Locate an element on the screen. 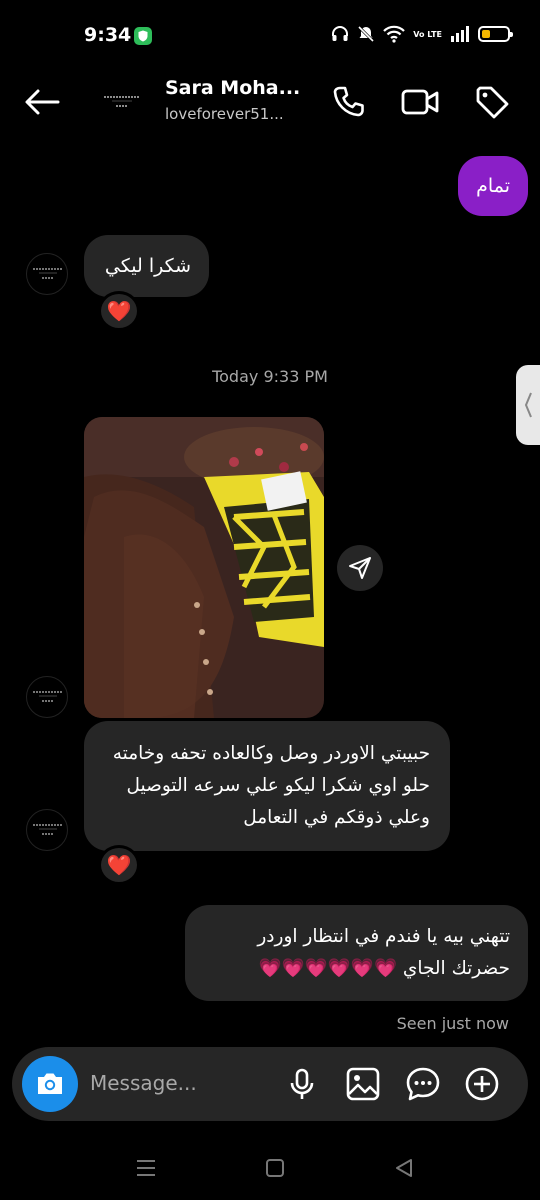  headphones-icon is located at coordinates (340, 34).